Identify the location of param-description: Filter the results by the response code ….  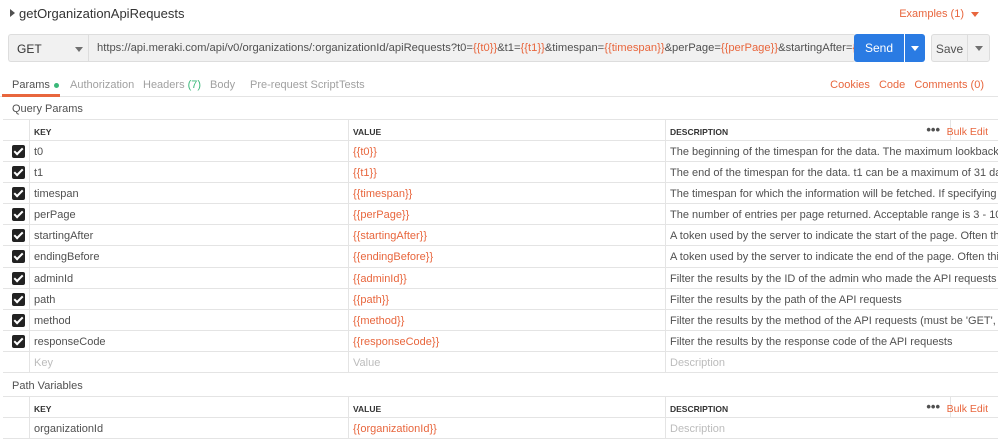
(831, 340).